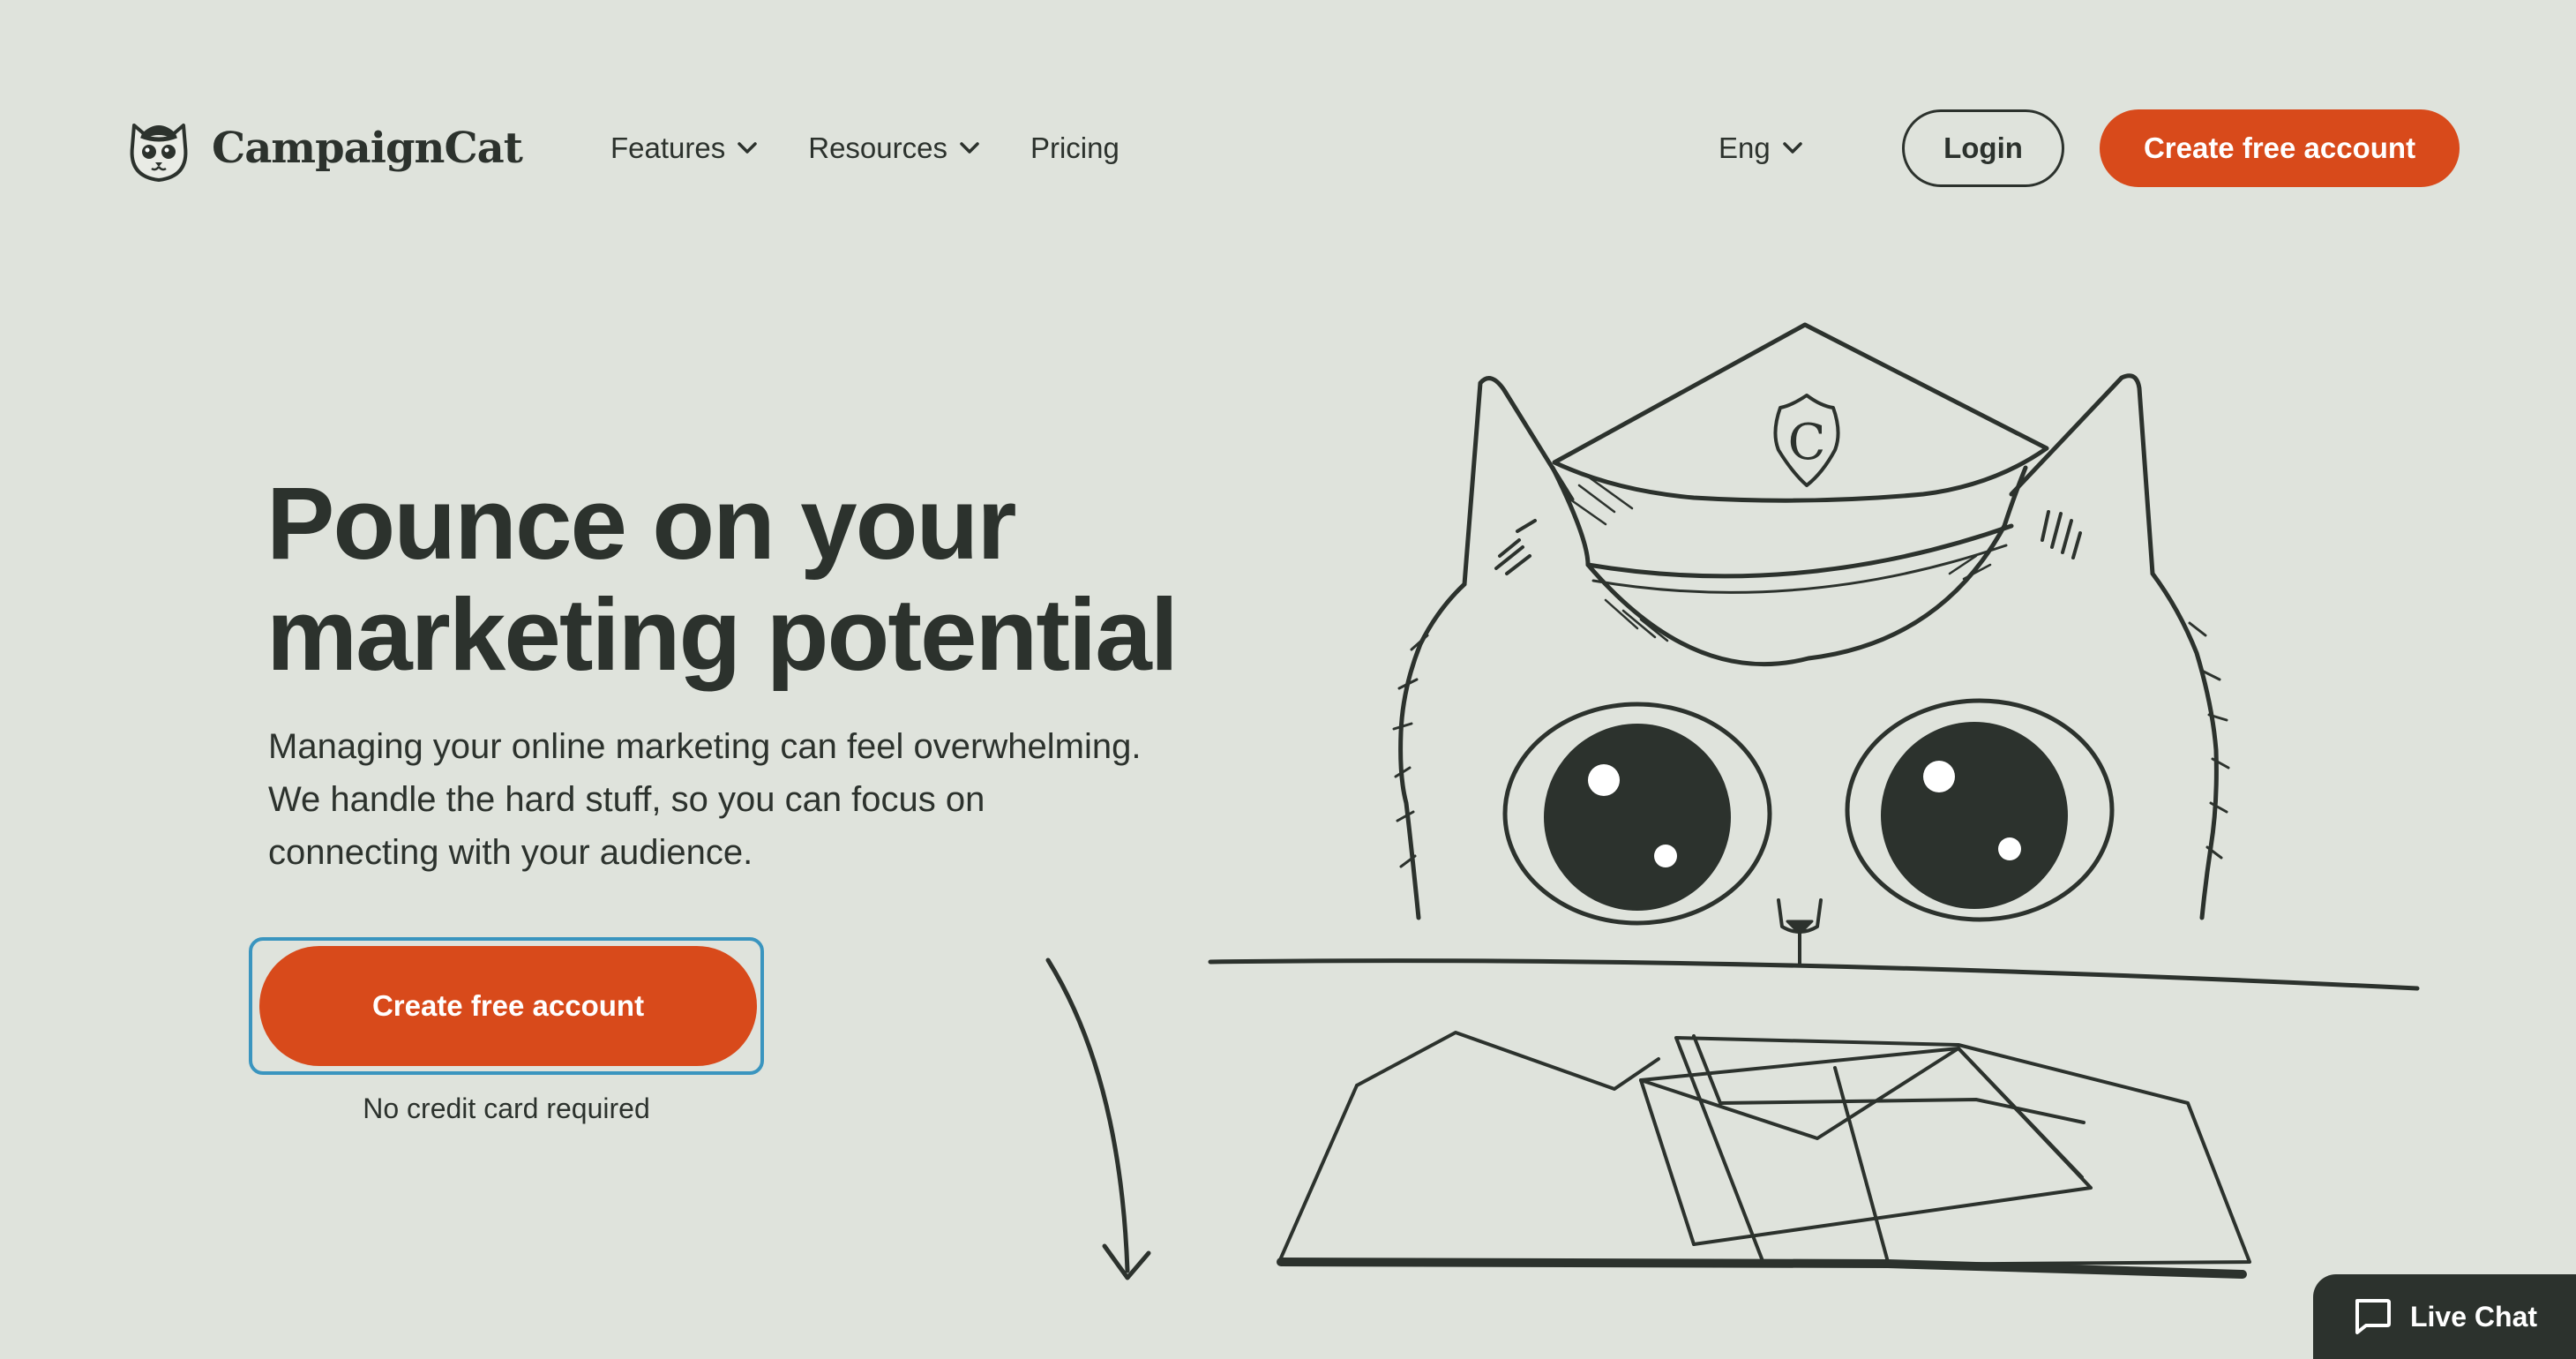 This screenshot has height=1359, width=2576. Describe the element at coordinates (668, 147) in the screenshot. I see `nav-item-label: Features` at that location.